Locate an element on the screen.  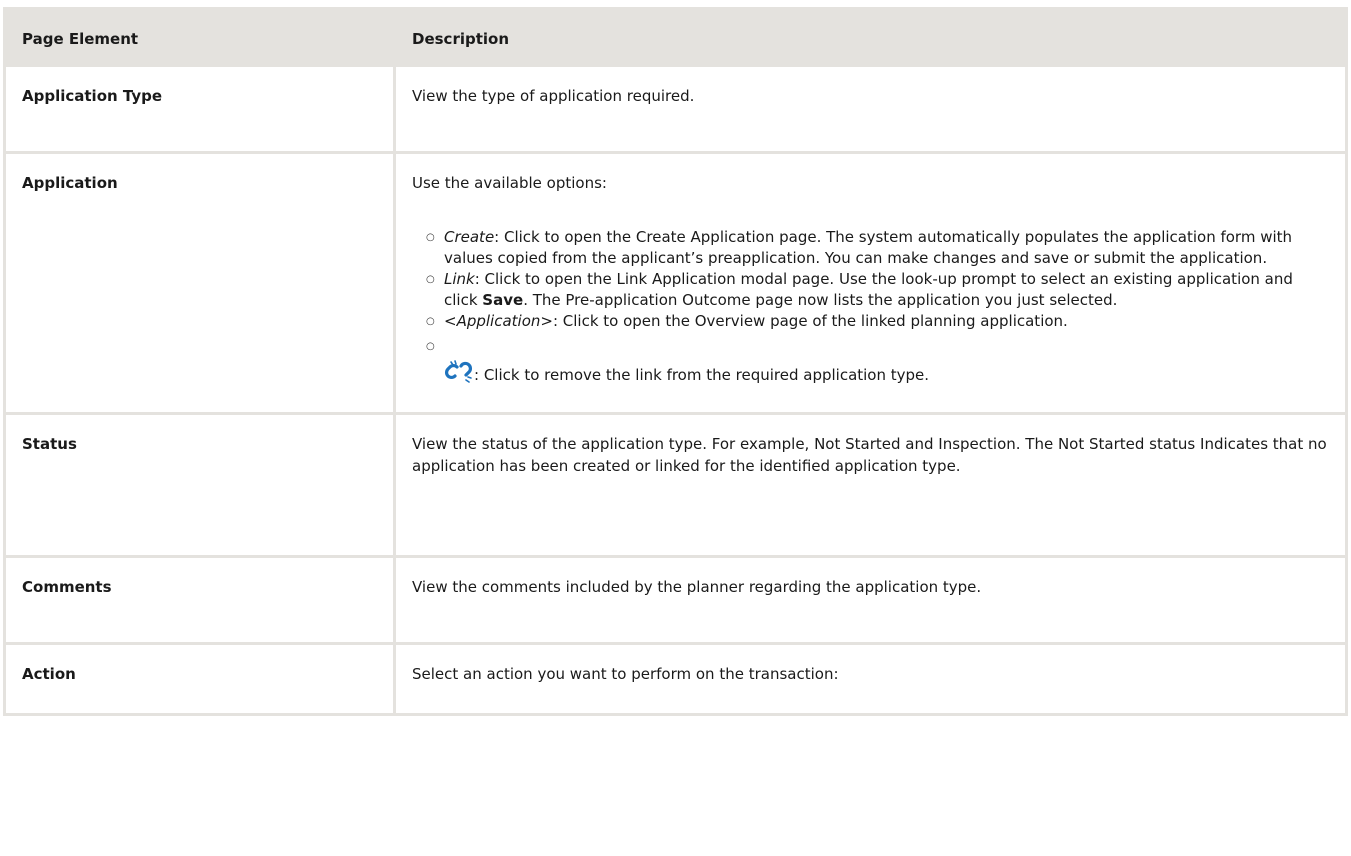
element-name-status: Status is located at coordinates (199, 485).